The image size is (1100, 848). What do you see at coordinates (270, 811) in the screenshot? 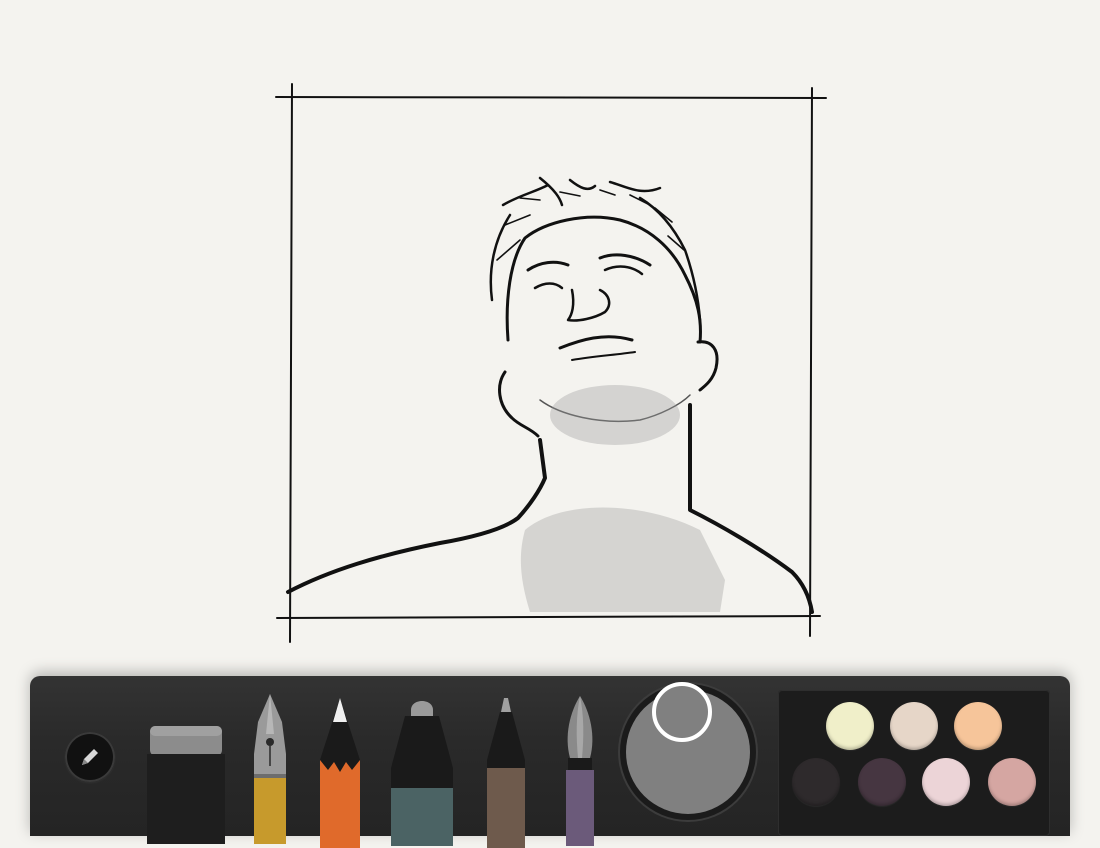
I see `fountain-pen-band` at bounding box center [270, 811].